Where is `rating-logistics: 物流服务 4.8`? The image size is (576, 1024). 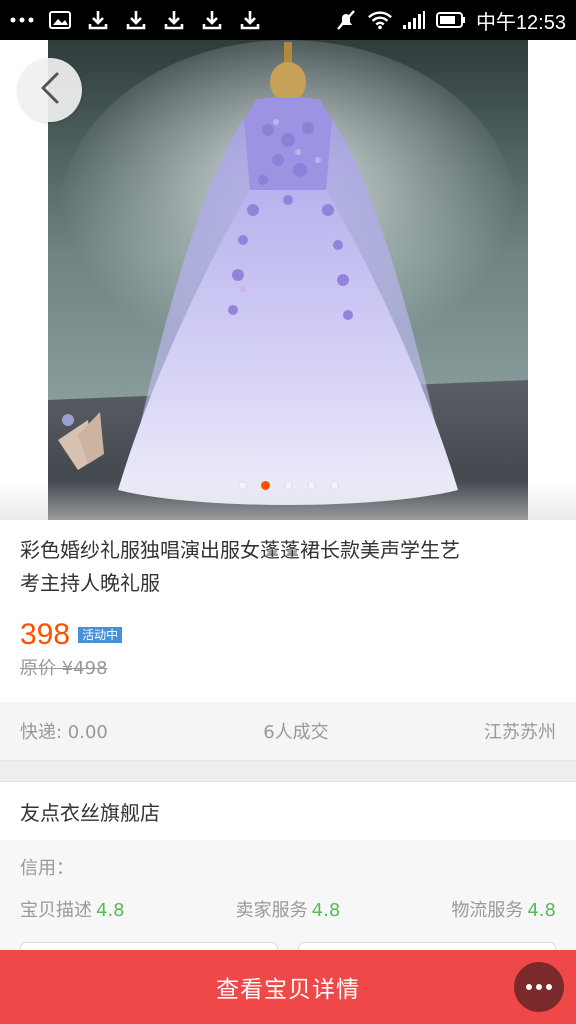 rating-logistics: 物流服务 4.8 is located at coordinates (503, 910).